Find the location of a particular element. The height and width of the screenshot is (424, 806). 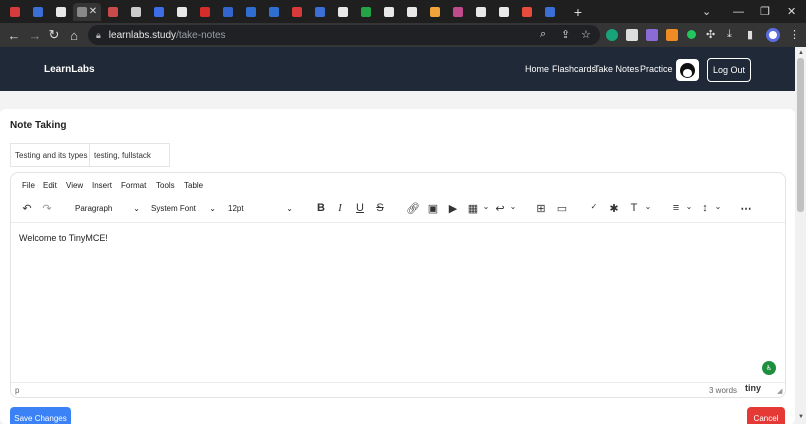

scroll-up-icon: ▲ is located at coordinates (801, 53).